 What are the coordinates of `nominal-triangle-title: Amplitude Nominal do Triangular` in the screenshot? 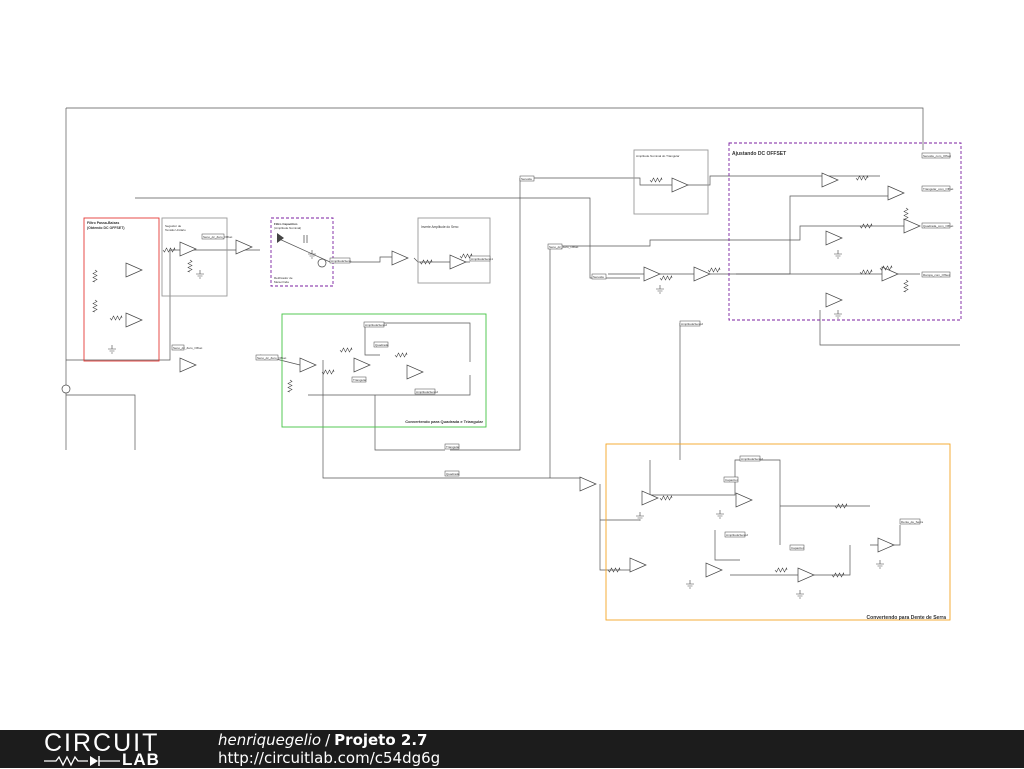 It's located at (658, 156).